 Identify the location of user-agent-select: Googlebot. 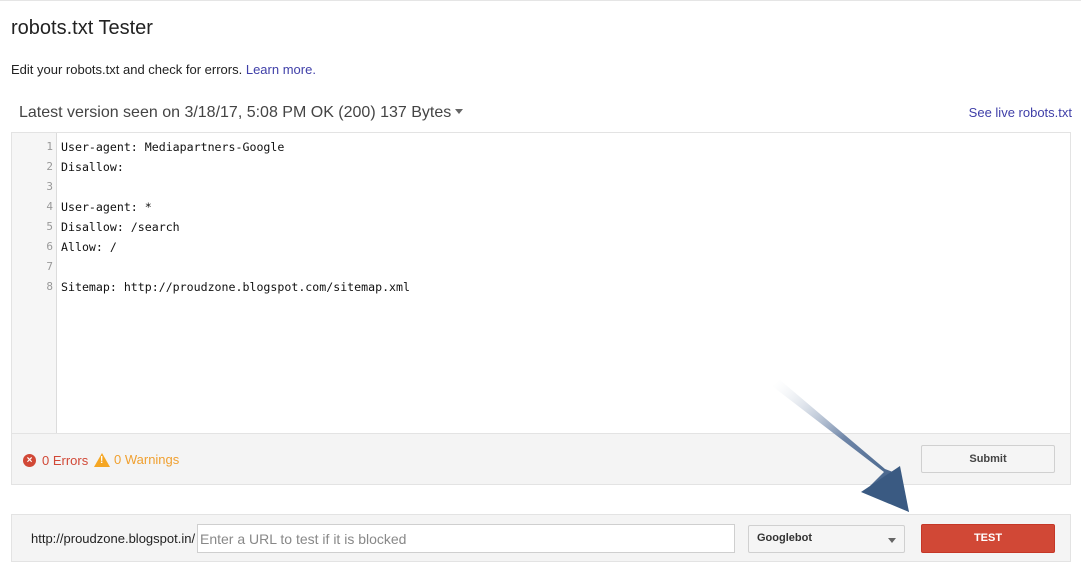
(826, 539).